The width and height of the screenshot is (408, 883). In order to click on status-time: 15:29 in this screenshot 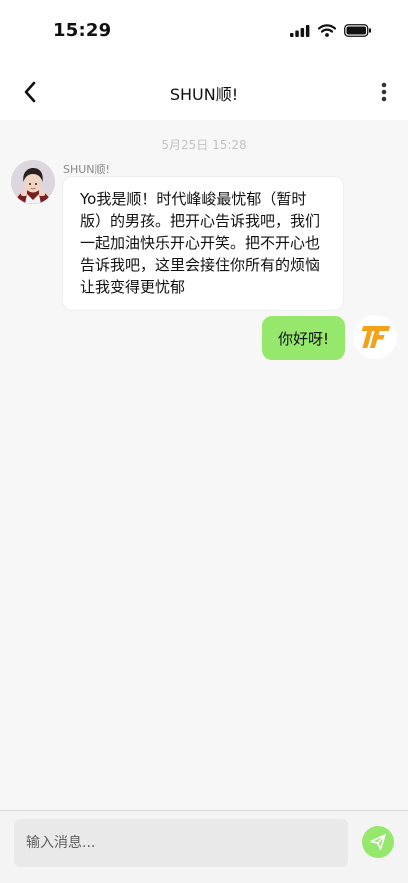, I will do `click(82, 30)`.